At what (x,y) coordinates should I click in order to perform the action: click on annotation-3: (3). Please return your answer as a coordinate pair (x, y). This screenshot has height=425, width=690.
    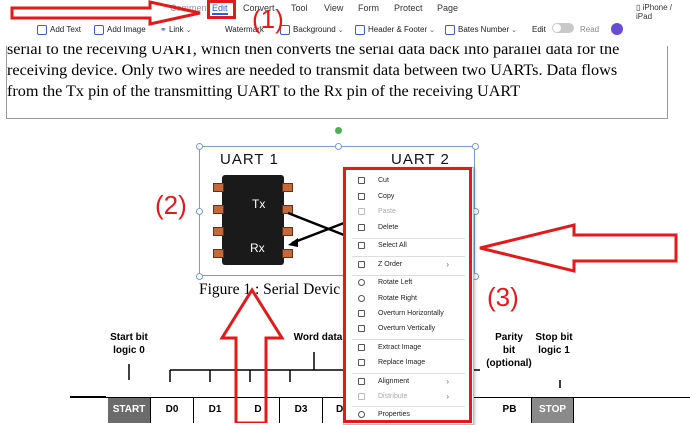
    Looking at the image, I should click on (503, 297).